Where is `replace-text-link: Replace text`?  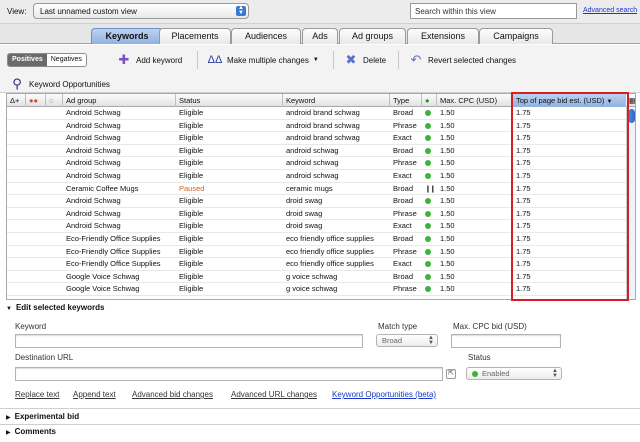 replace-text-link: Replace text is located at coordinates (37, 394).